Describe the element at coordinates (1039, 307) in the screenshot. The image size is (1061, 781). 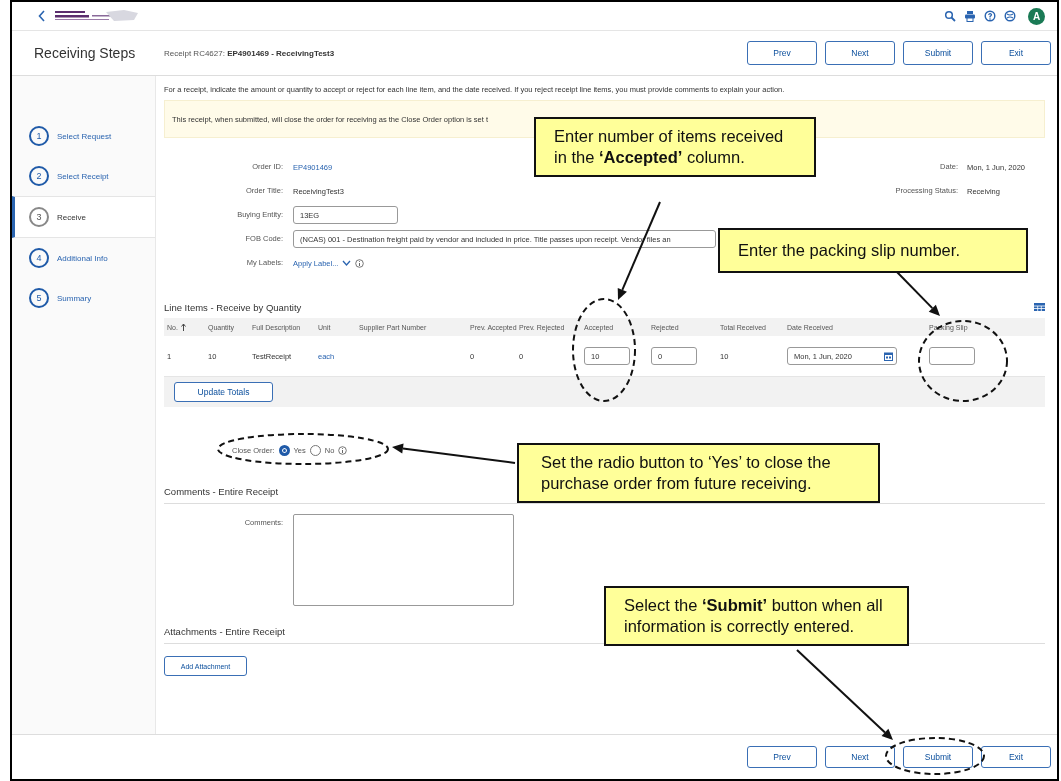
I see `table-settings-icon` at that location.